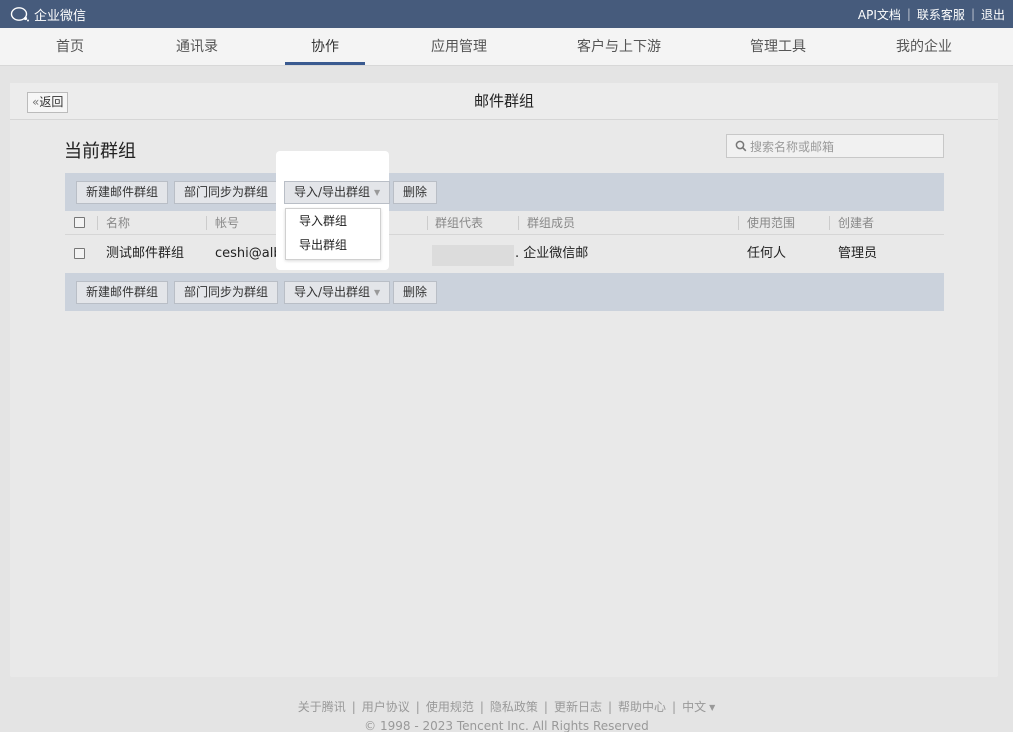 The width and height of the screenshot is (1013, 732). What do you see at coordinates (459, 223) in the screenshot?
I see `column-header-representative: 群组代表` at bounding box center [459, 223].